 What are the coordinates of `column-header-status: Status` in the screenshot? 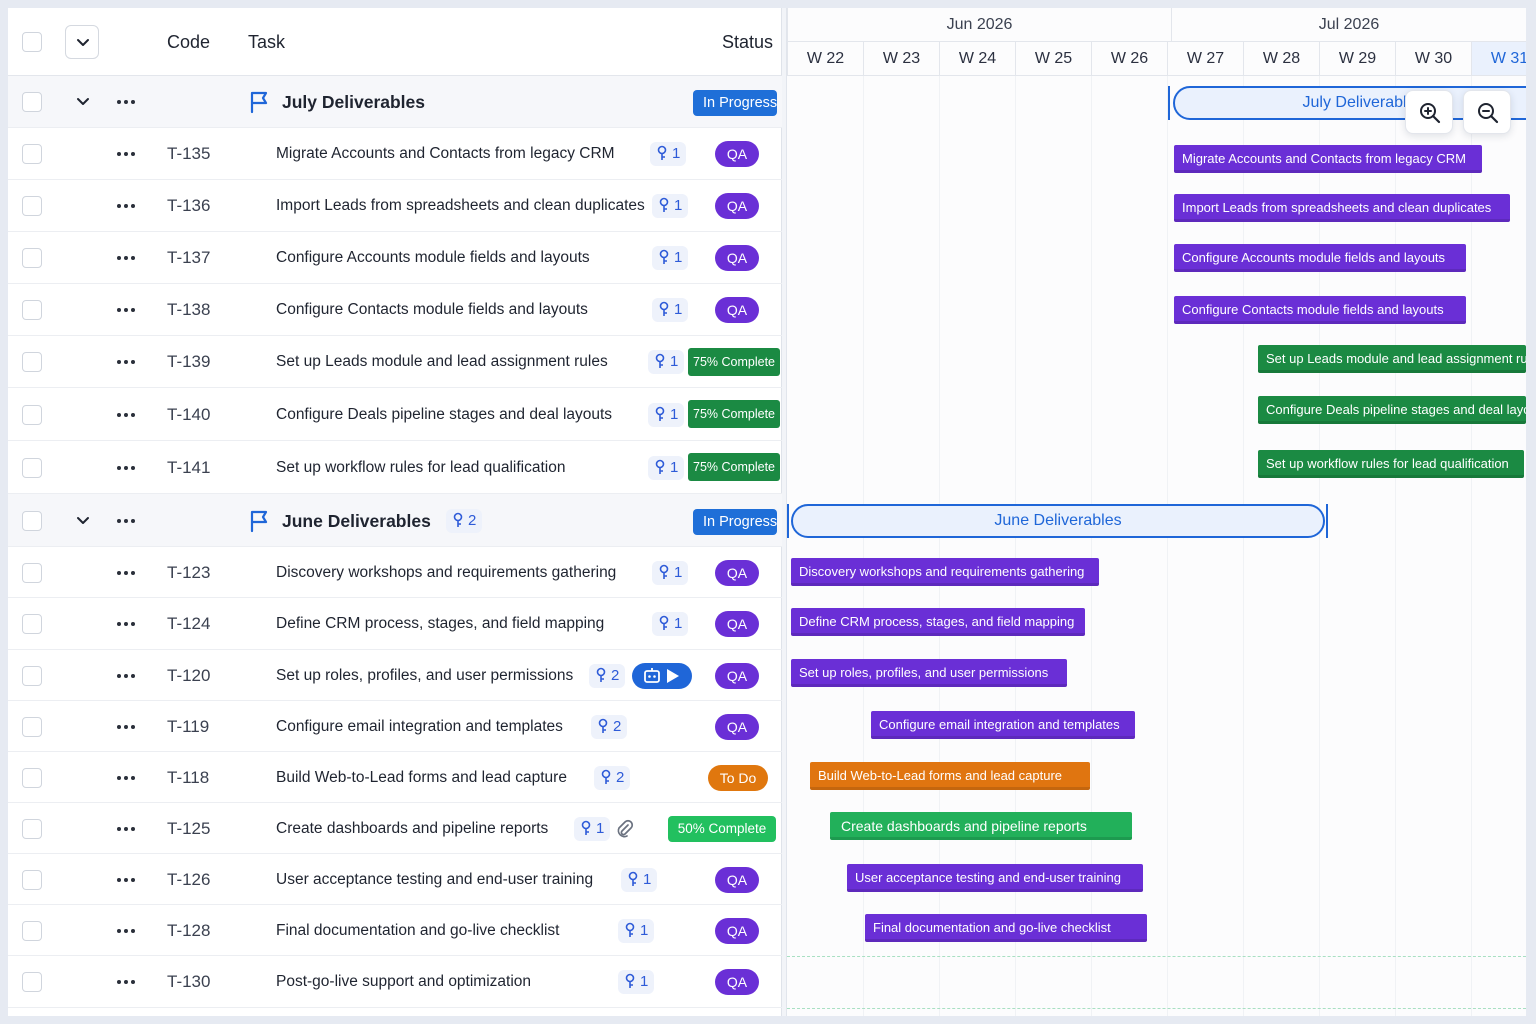 It's located at (747, 42).